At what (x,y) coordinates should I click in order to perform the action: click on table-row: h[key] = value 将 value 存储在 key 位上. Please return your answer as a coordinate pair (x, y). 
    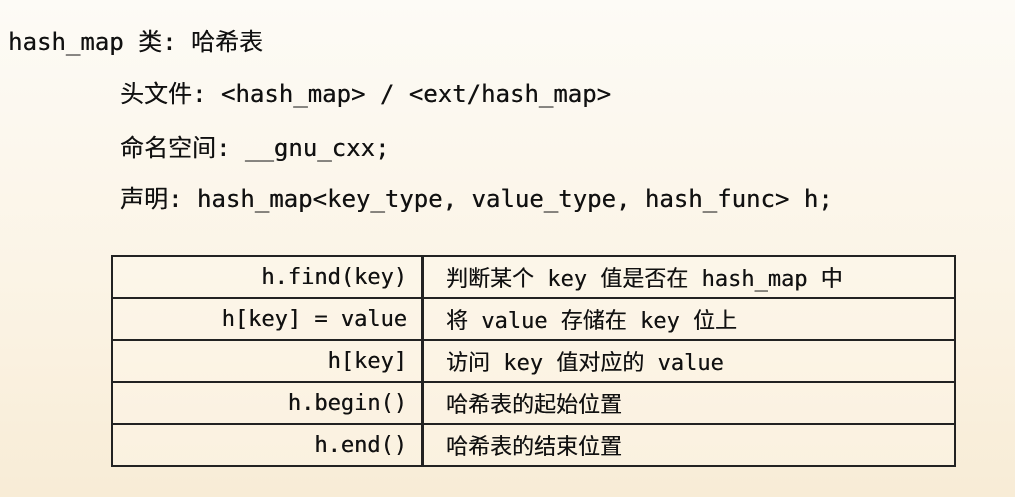
    Looking at the image, I should click on (533, 319).